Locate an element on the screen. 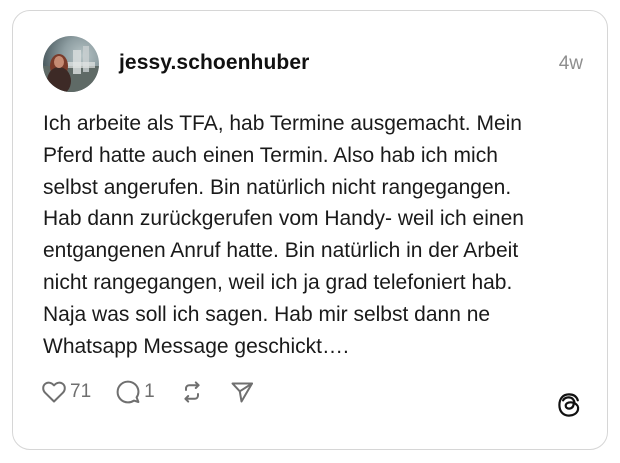 Image resolution: width=620 pixels, height=463 pixels. username: jessy.schoenhuber is located at coordinates (214, 63).